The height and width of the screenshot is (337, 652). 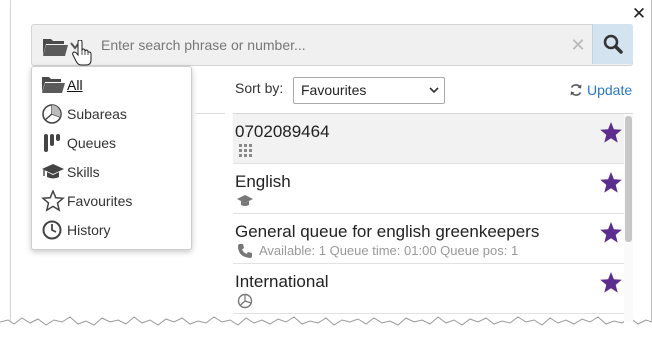 What do you see at coordinates (75, 85) in the screenshot?
I see `scope-item-label: All` at bounding box center [75, 85].